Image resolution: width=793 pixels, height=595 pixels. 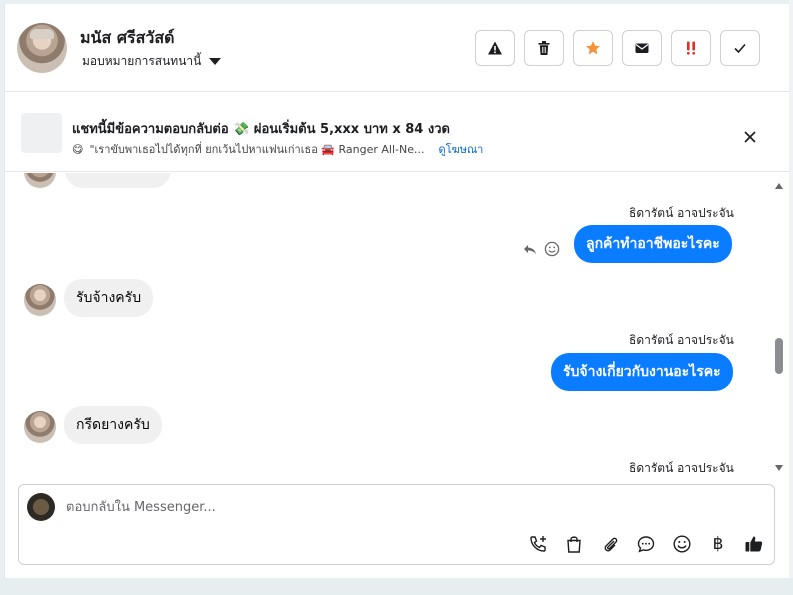 What do you see at coordinates (779, 356) in the screenshot?
I see `scrollbar-thumb` at bounding box center [779, 356].